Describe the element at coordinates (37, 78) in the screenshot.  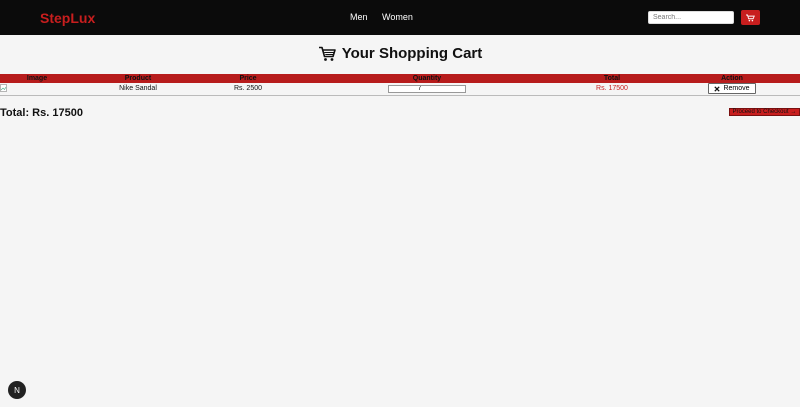
I see `column-header-image: Image` at that location.